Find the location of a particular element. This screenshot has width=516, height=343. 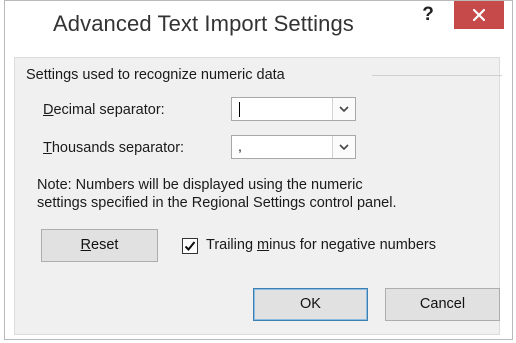

dialog-title: Advanced Text Import Settings is located at coordinates (203, 23).